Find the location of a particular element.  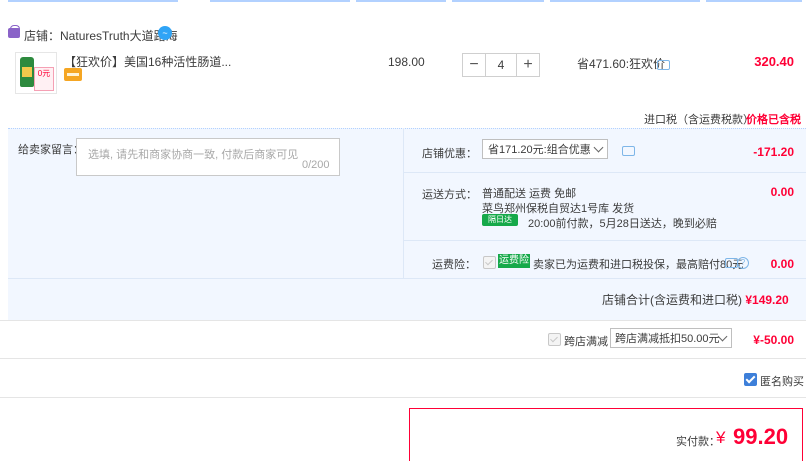

payment-amount: 99.20 is located at coordinates (761, 436).